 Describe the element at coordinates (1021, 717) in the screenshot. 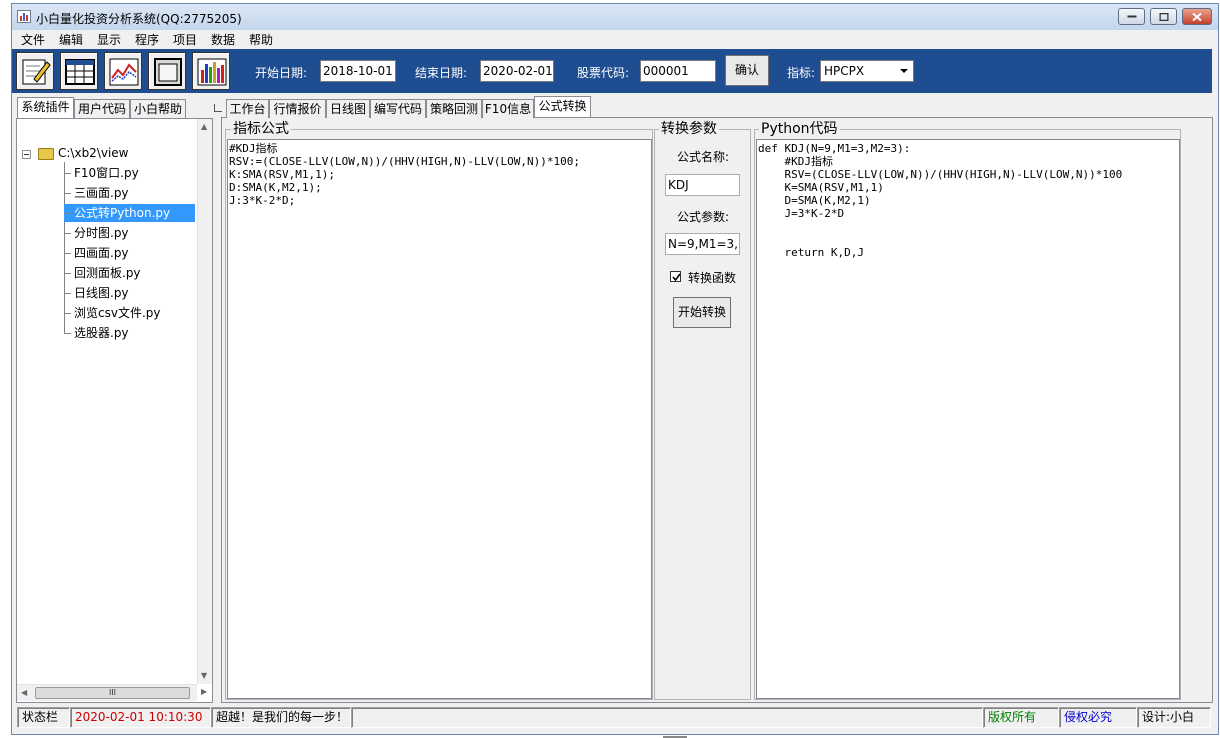

I see `status-copyright: 版权所有` at that location.